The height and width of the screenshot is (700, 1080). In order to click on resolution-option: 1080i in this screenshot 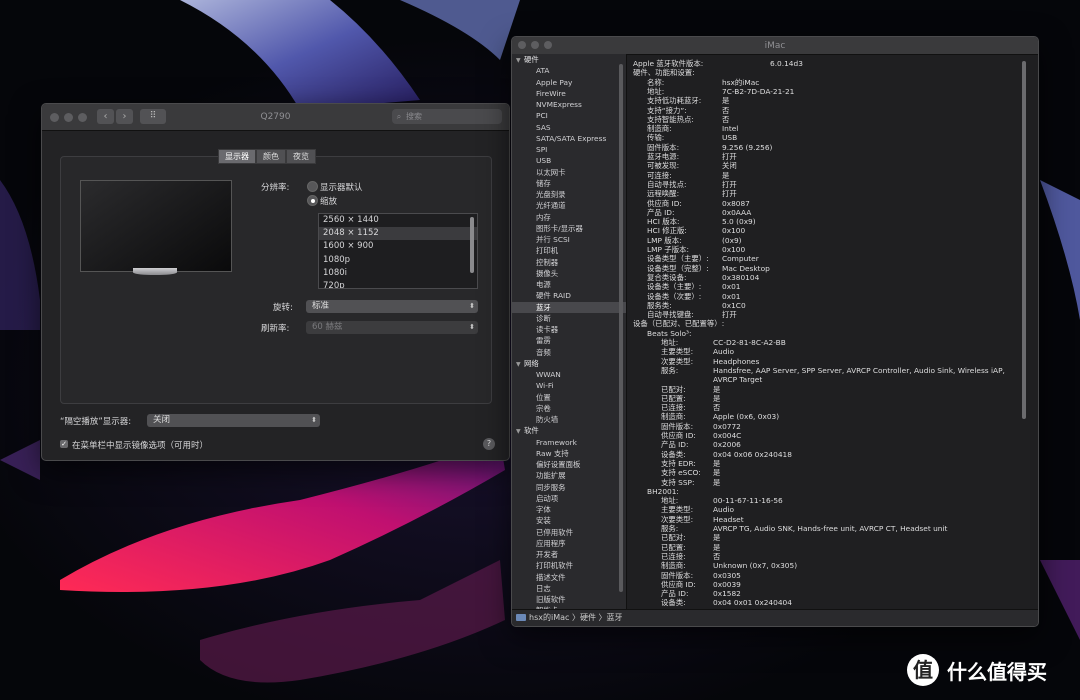, I will do `click(398, 273)`.